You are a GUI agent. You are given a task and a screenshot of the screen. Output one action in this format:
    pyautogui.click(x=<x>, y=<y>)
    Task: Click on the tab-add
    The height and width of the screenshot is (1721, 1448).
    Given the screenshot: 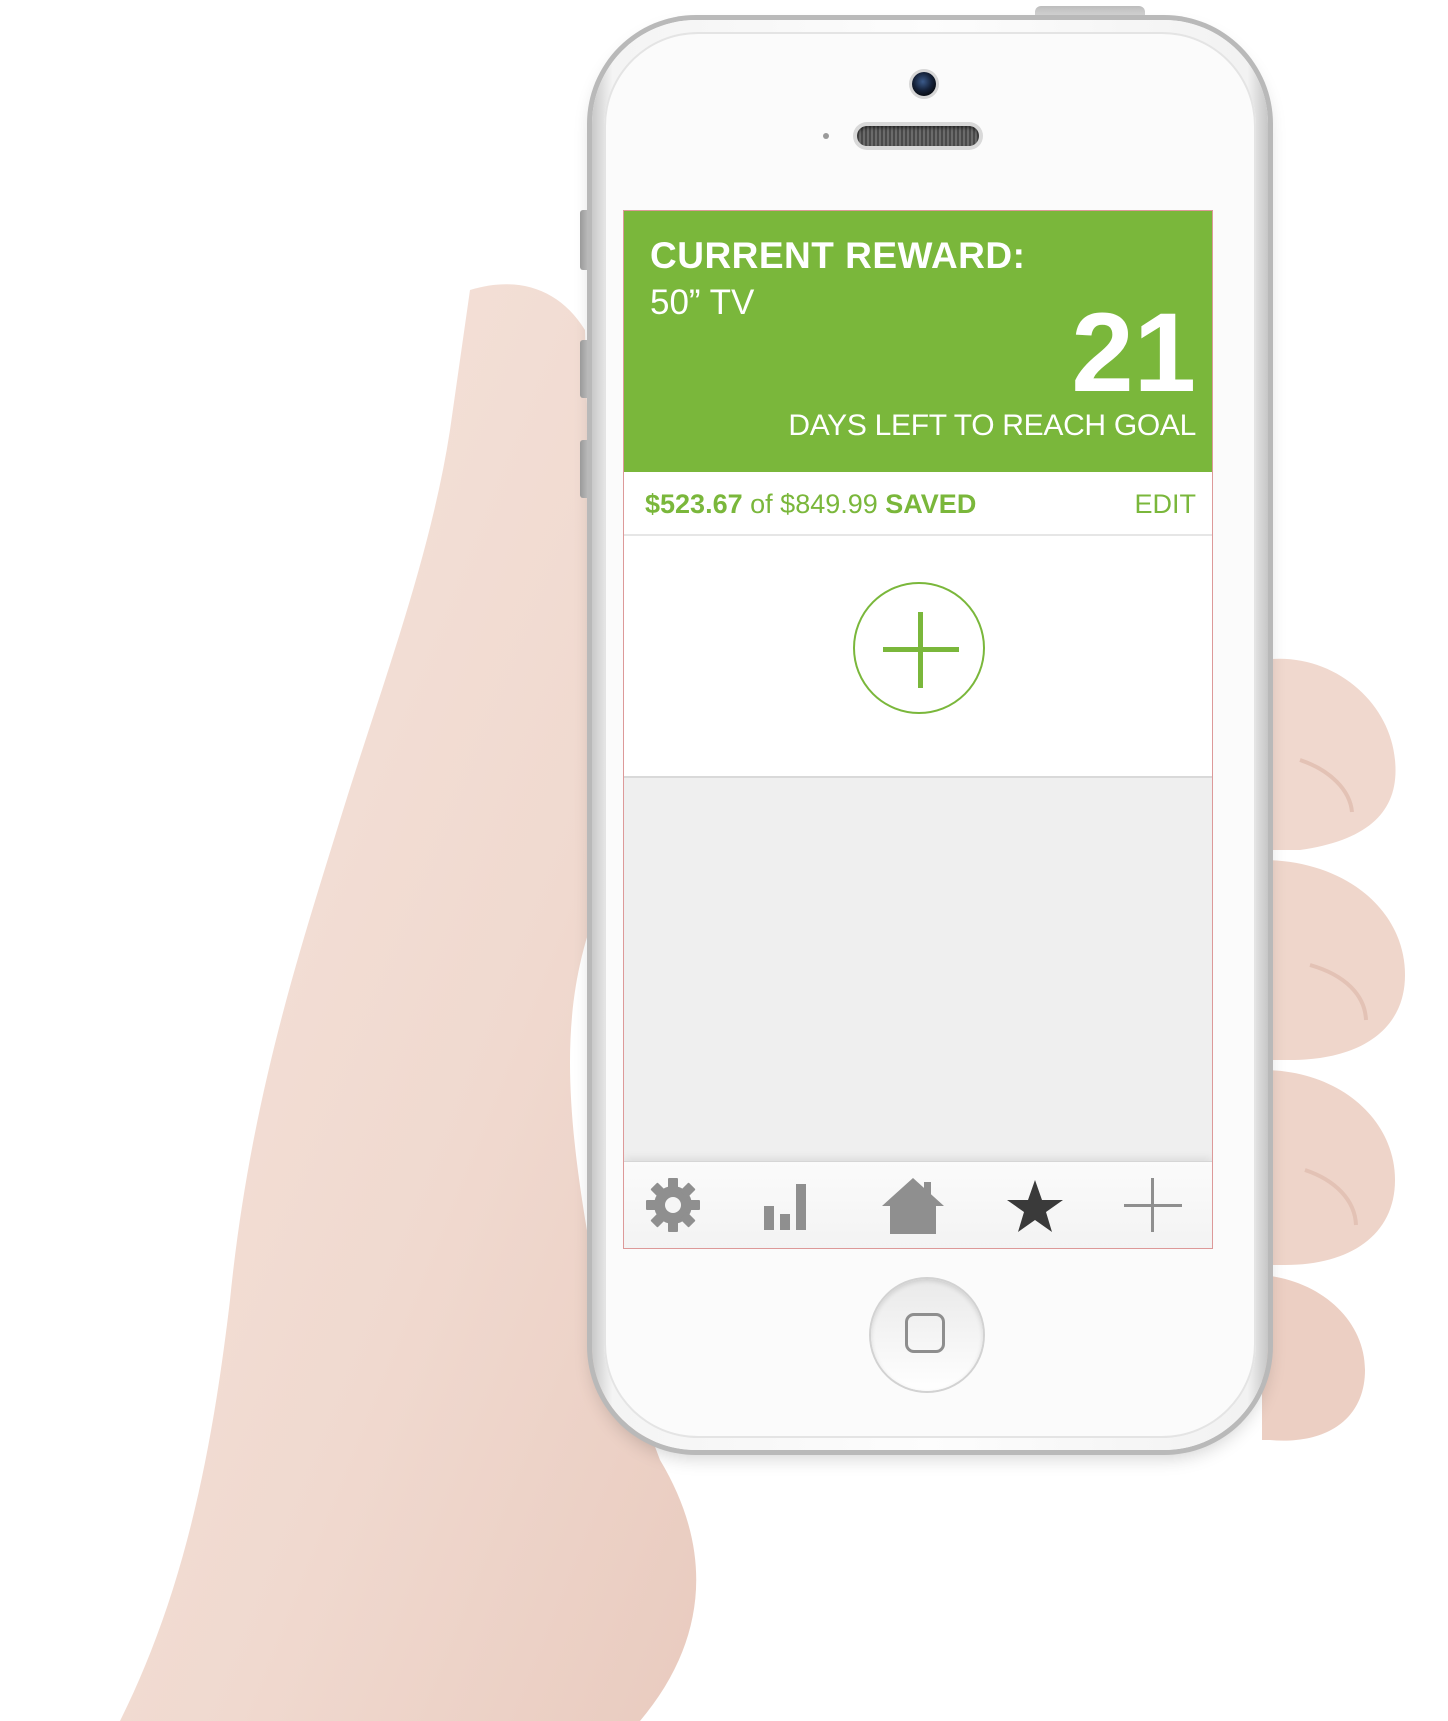 What is the action you would take?
    pyautogui.click(x=1153, y=1205)
    